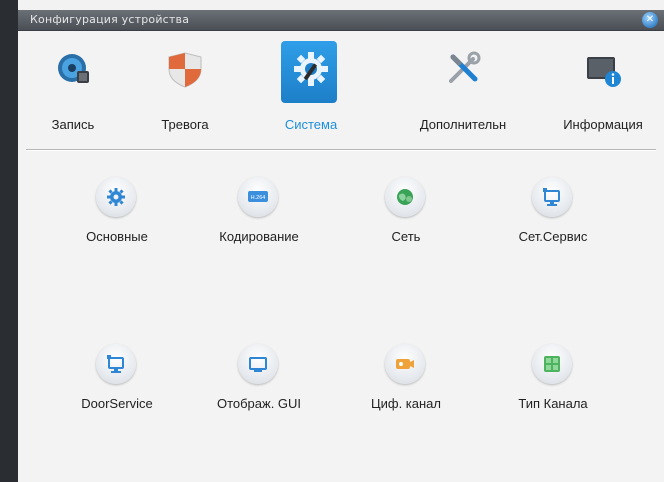 Image resolution: width=664 pixels, height=482 pixels. What do you see at coordinates (185, 69) in the screenshot?
I see `alarm-shield-icon` at bounding box center [185, 69].